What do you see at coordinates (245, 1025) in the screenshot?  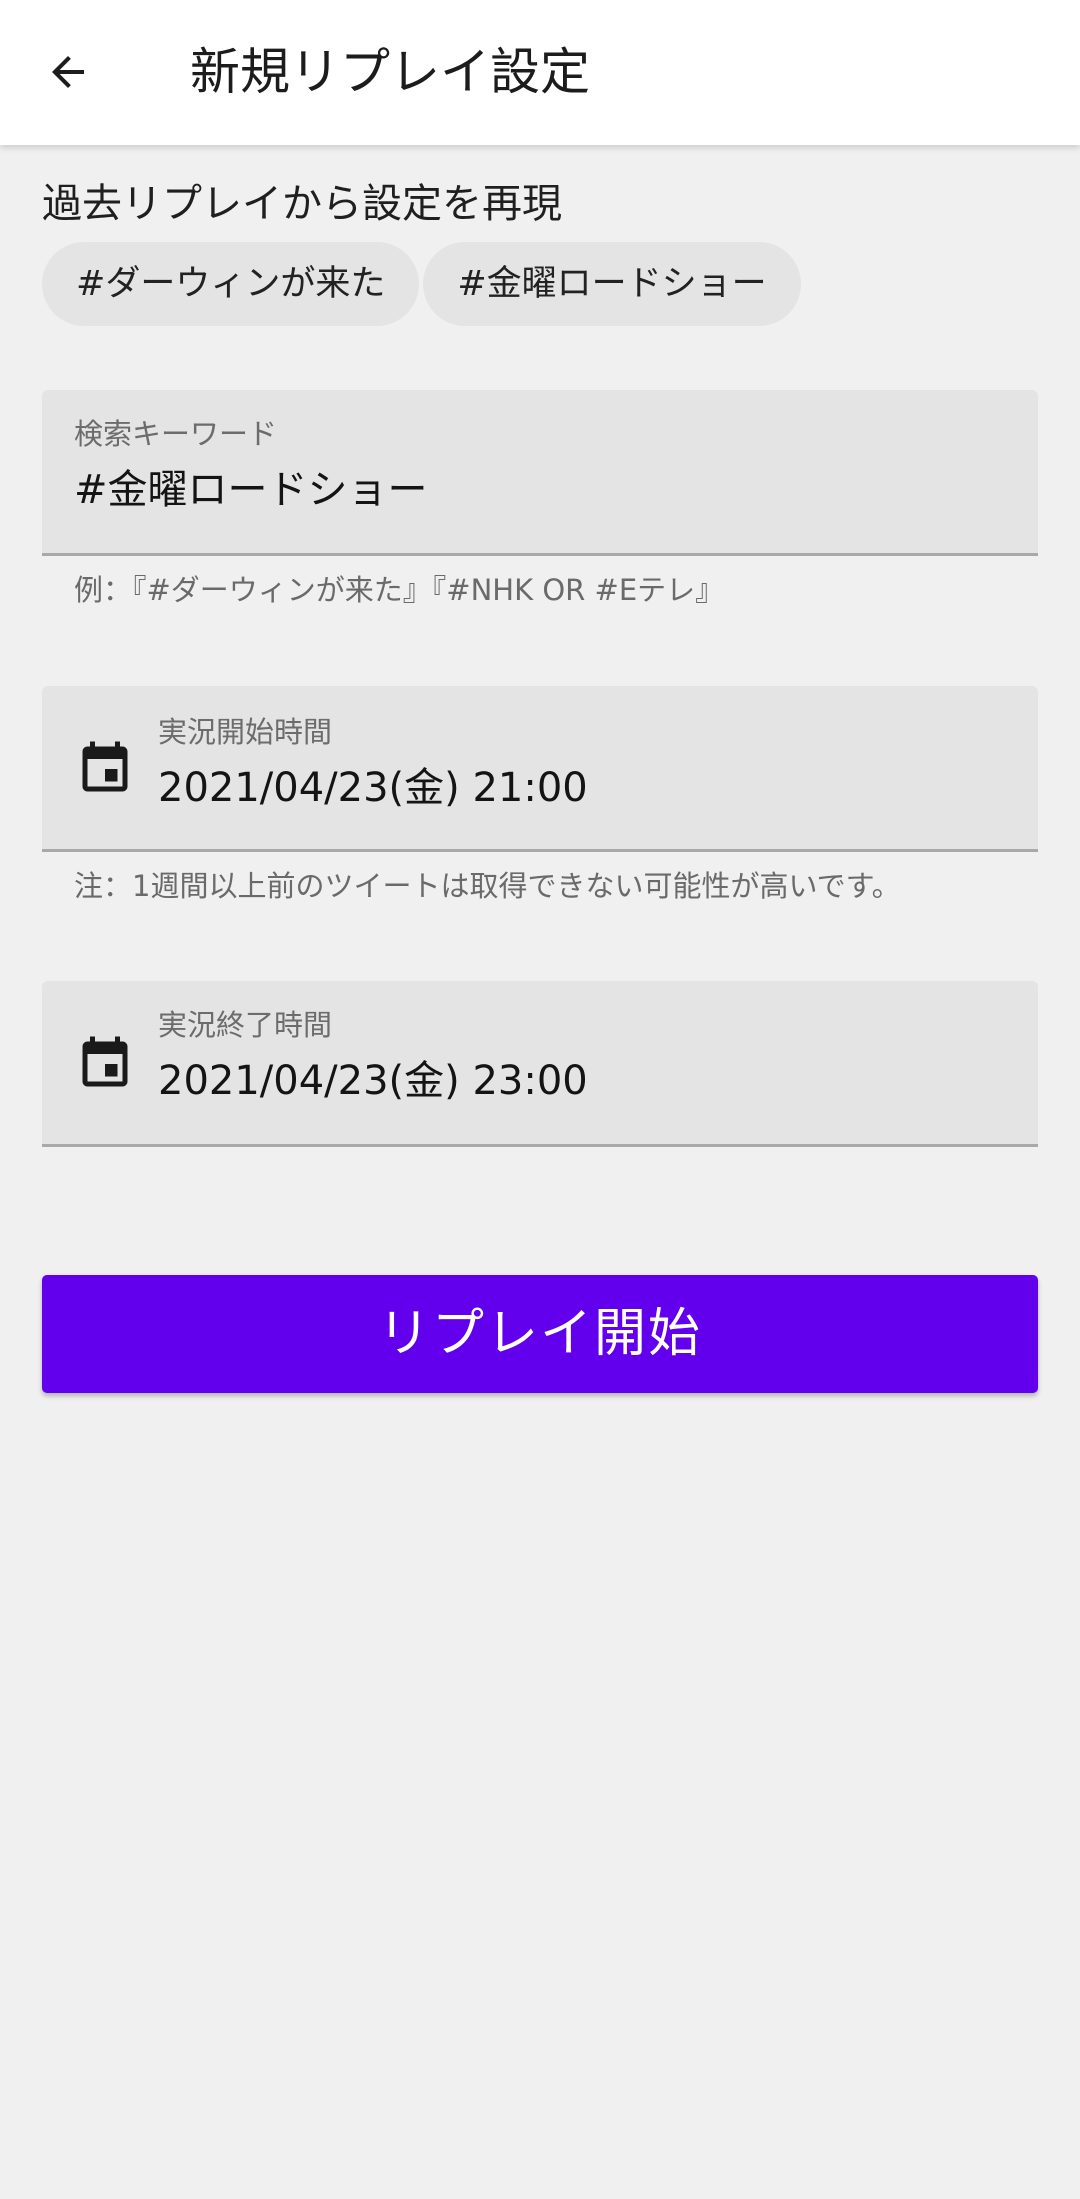 I see `end-time-label: 実況終了時間` at bounding box center [245, 1025].